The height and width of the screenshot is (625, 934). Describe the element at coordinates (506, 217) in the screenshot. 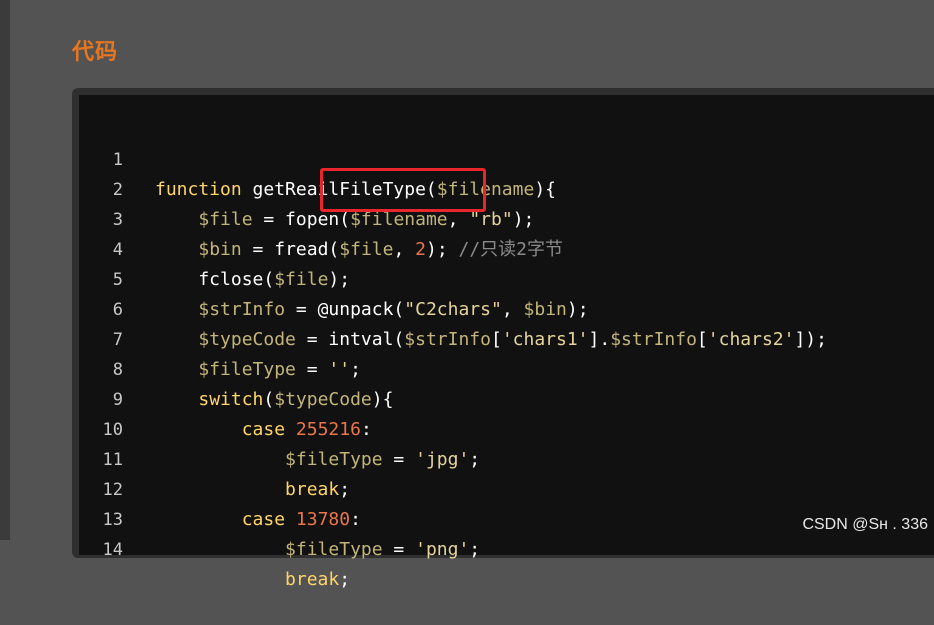

I see `code-line: 3 $bin = fread($file, 2); //只读2字节` at that location.